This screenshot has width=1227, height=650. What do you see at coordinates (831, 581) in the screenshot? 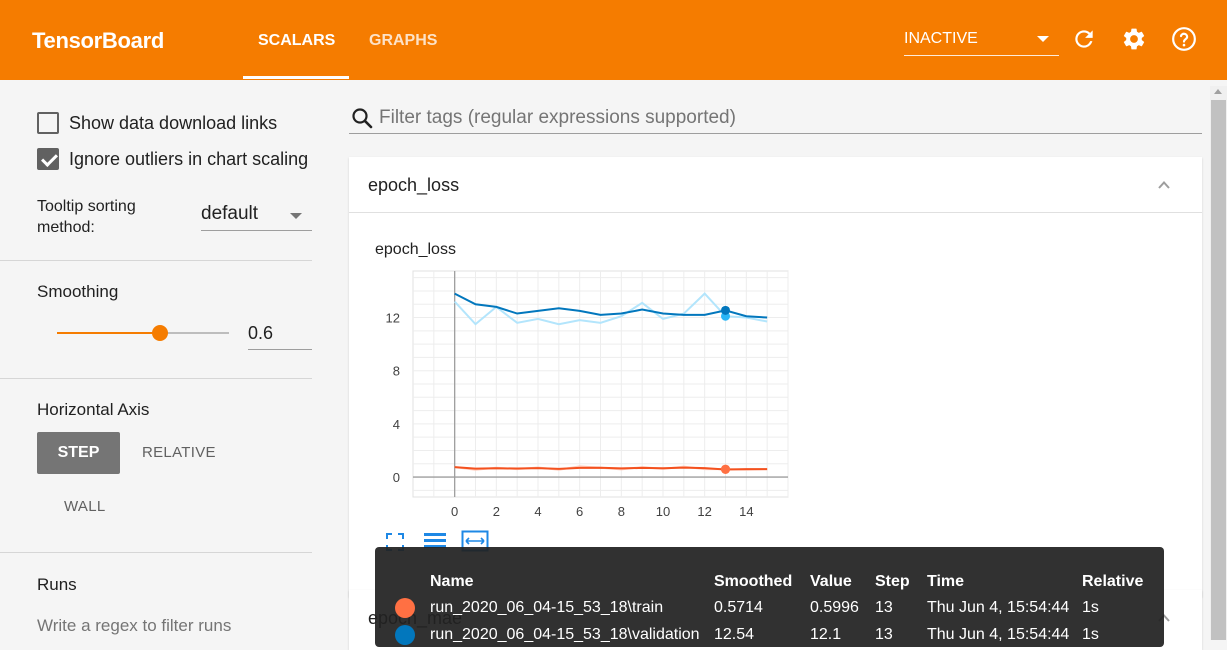
I see `tooltip-header-value: Value` at bounding box center [831, 581].